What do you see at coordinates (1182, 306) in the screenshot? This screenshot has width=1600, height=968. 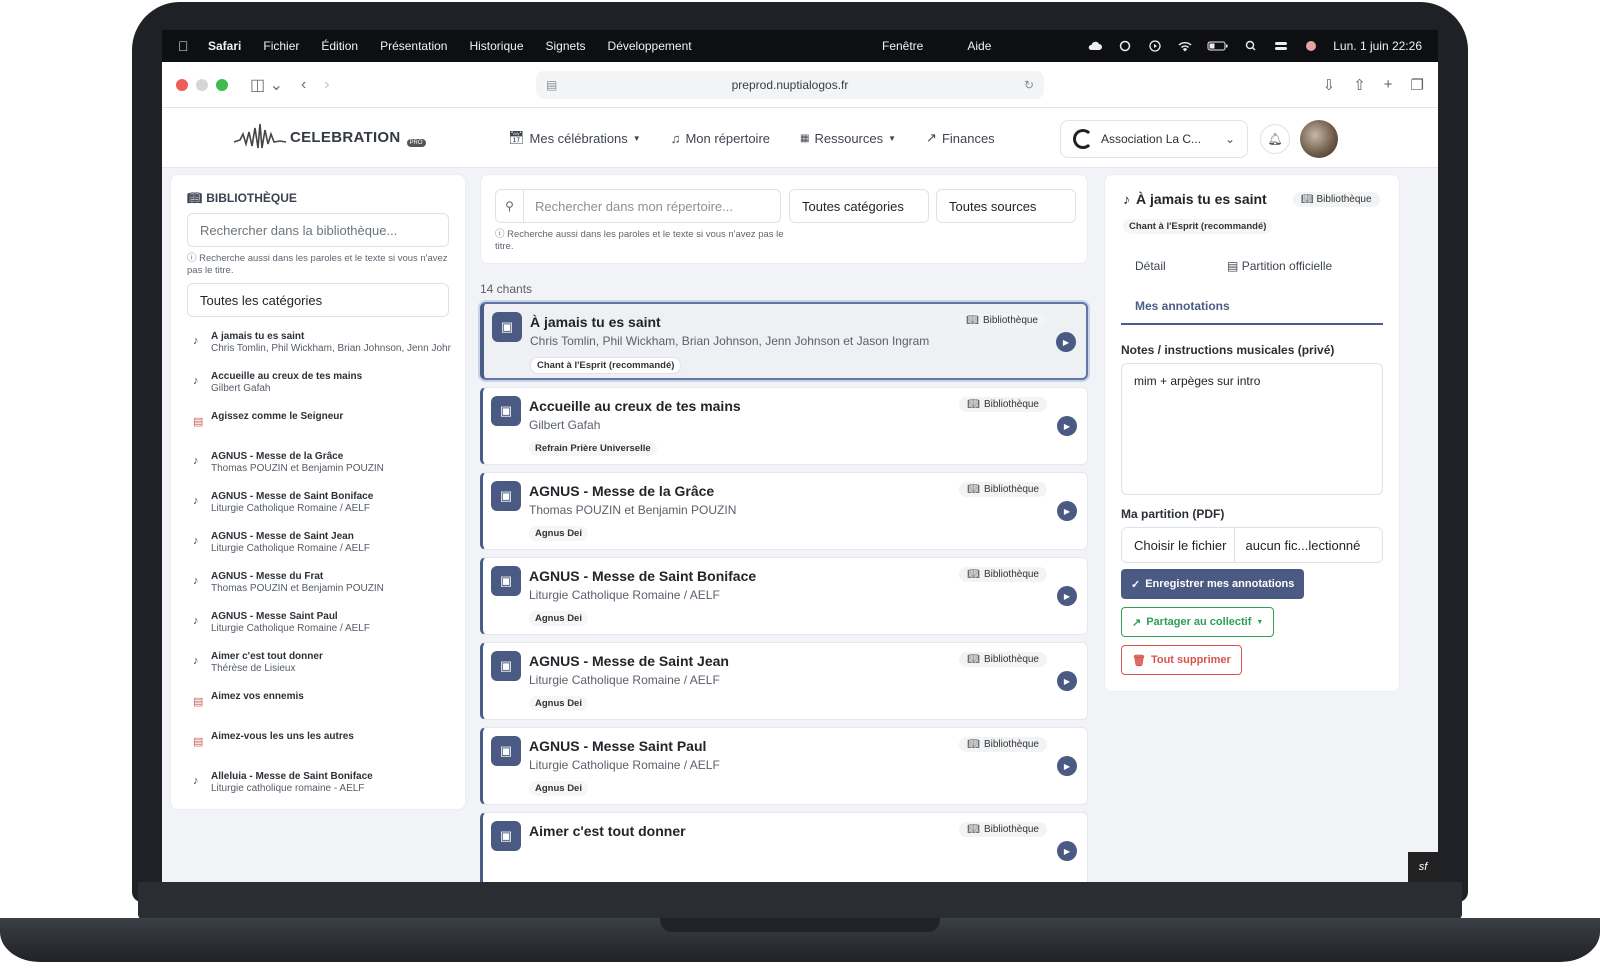 I see `tab-mes-annotations: Mes annotations` at bounding box center [1182, 306].